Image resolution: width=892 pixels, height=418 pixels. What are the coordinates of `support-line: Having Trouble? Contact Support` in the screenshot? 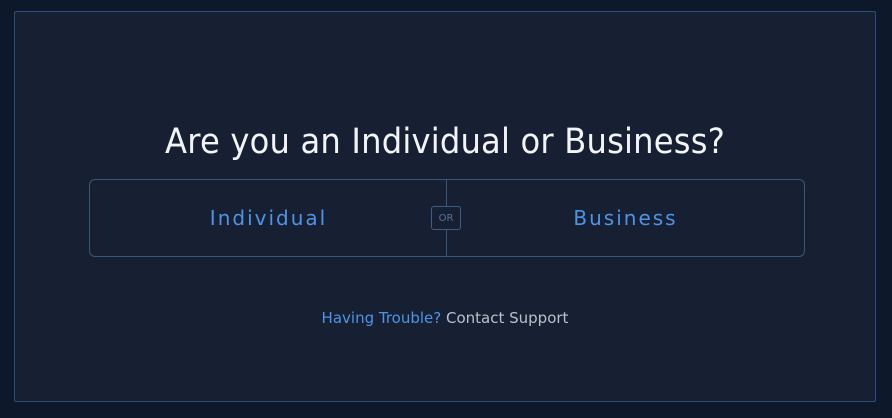 It's located at (445, 318).